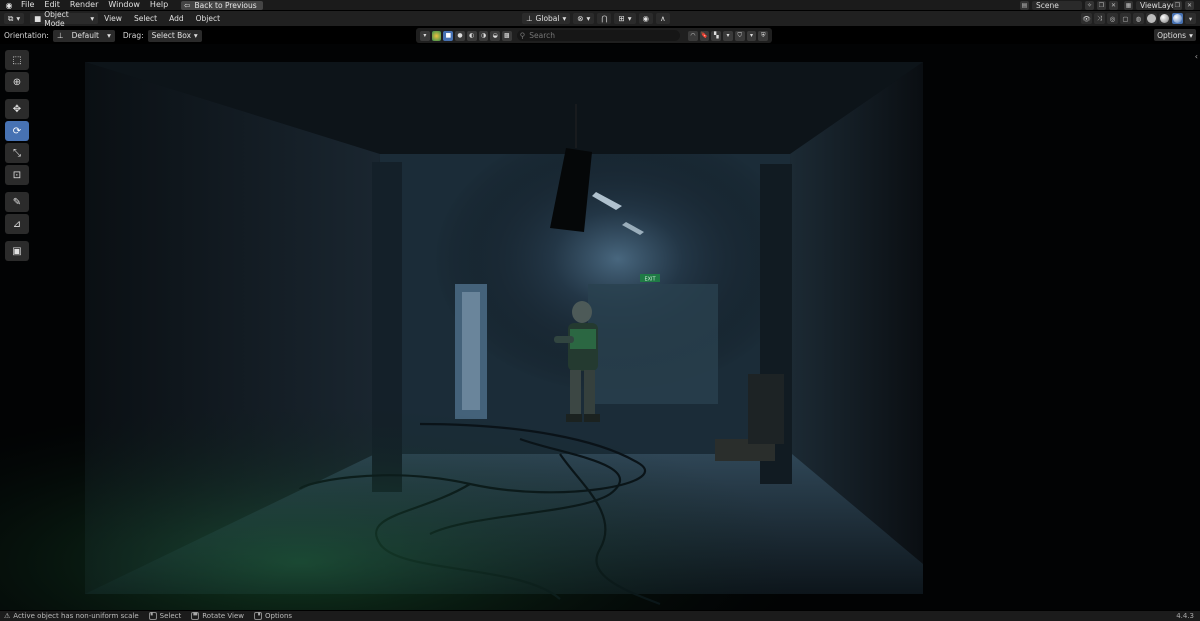 The width and height of the screenshot is (1200, 621). I want to click on transform-tool: ⊡, so click(17, 175).